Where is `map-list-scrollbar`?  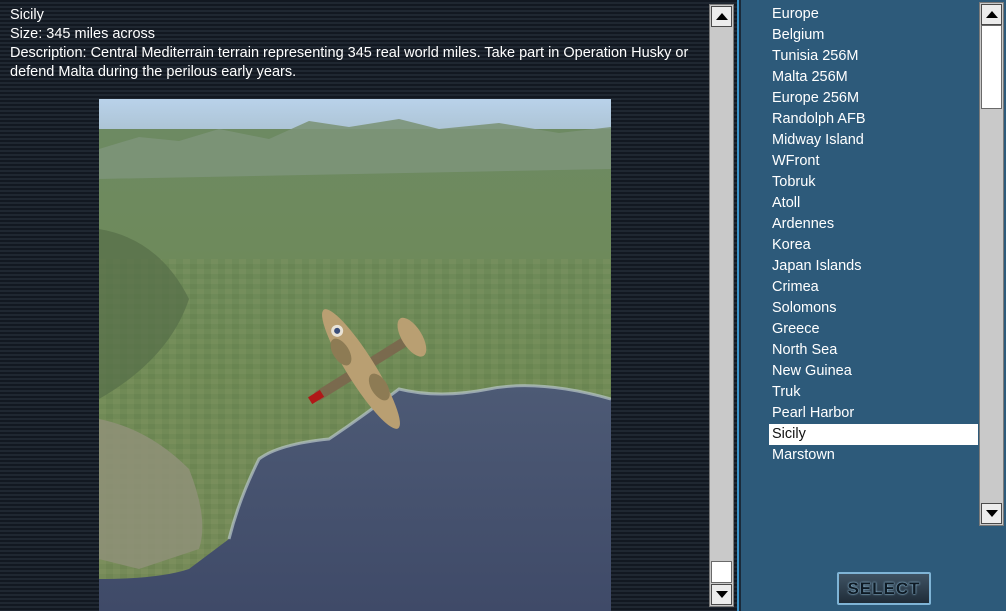
map-list-scrollbar is located at coordinates (991, 264).